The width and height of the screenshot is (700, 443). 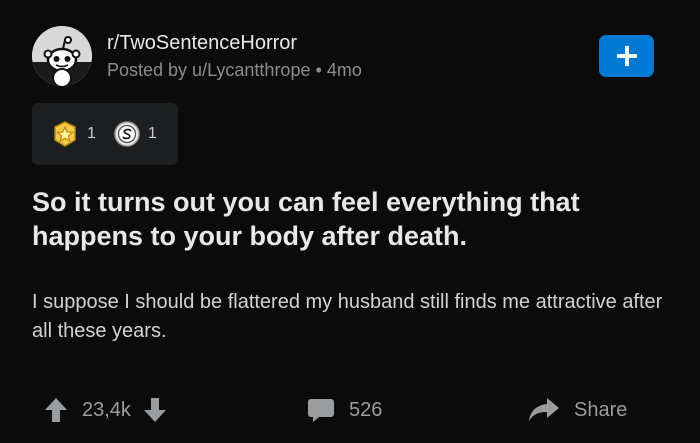 I want to click on plus-icon, so click(x=626, y=56).